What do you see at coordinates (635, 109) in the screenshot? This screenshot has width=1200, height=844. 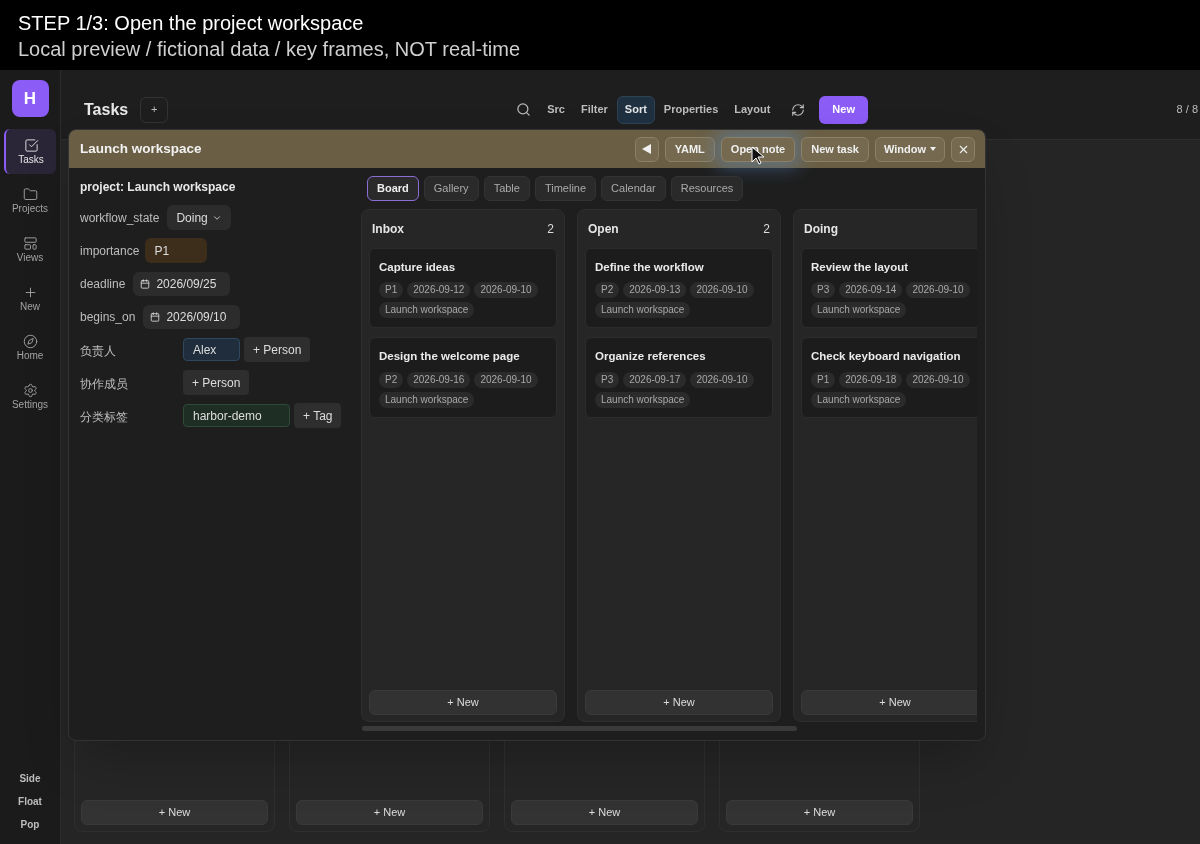 I see `toolbar-button: Sort` at bounding box center [635, 109].